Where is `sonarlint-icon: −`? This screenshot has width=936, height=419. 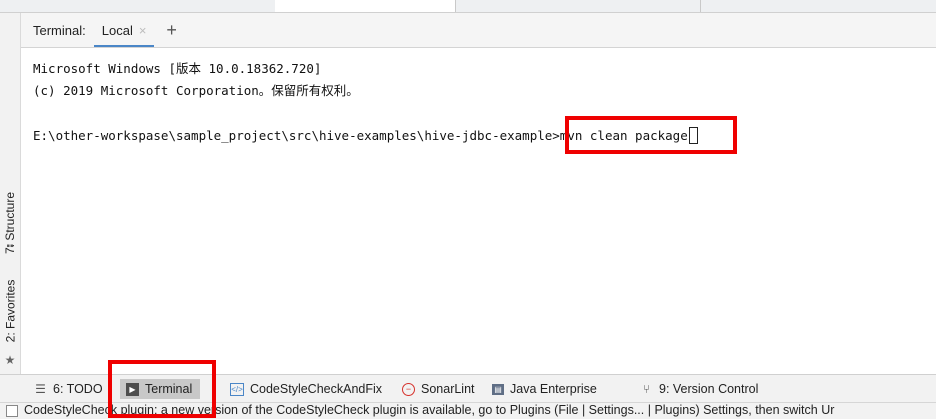 sonarlint-icon: − is located at coordinates (408, 389).